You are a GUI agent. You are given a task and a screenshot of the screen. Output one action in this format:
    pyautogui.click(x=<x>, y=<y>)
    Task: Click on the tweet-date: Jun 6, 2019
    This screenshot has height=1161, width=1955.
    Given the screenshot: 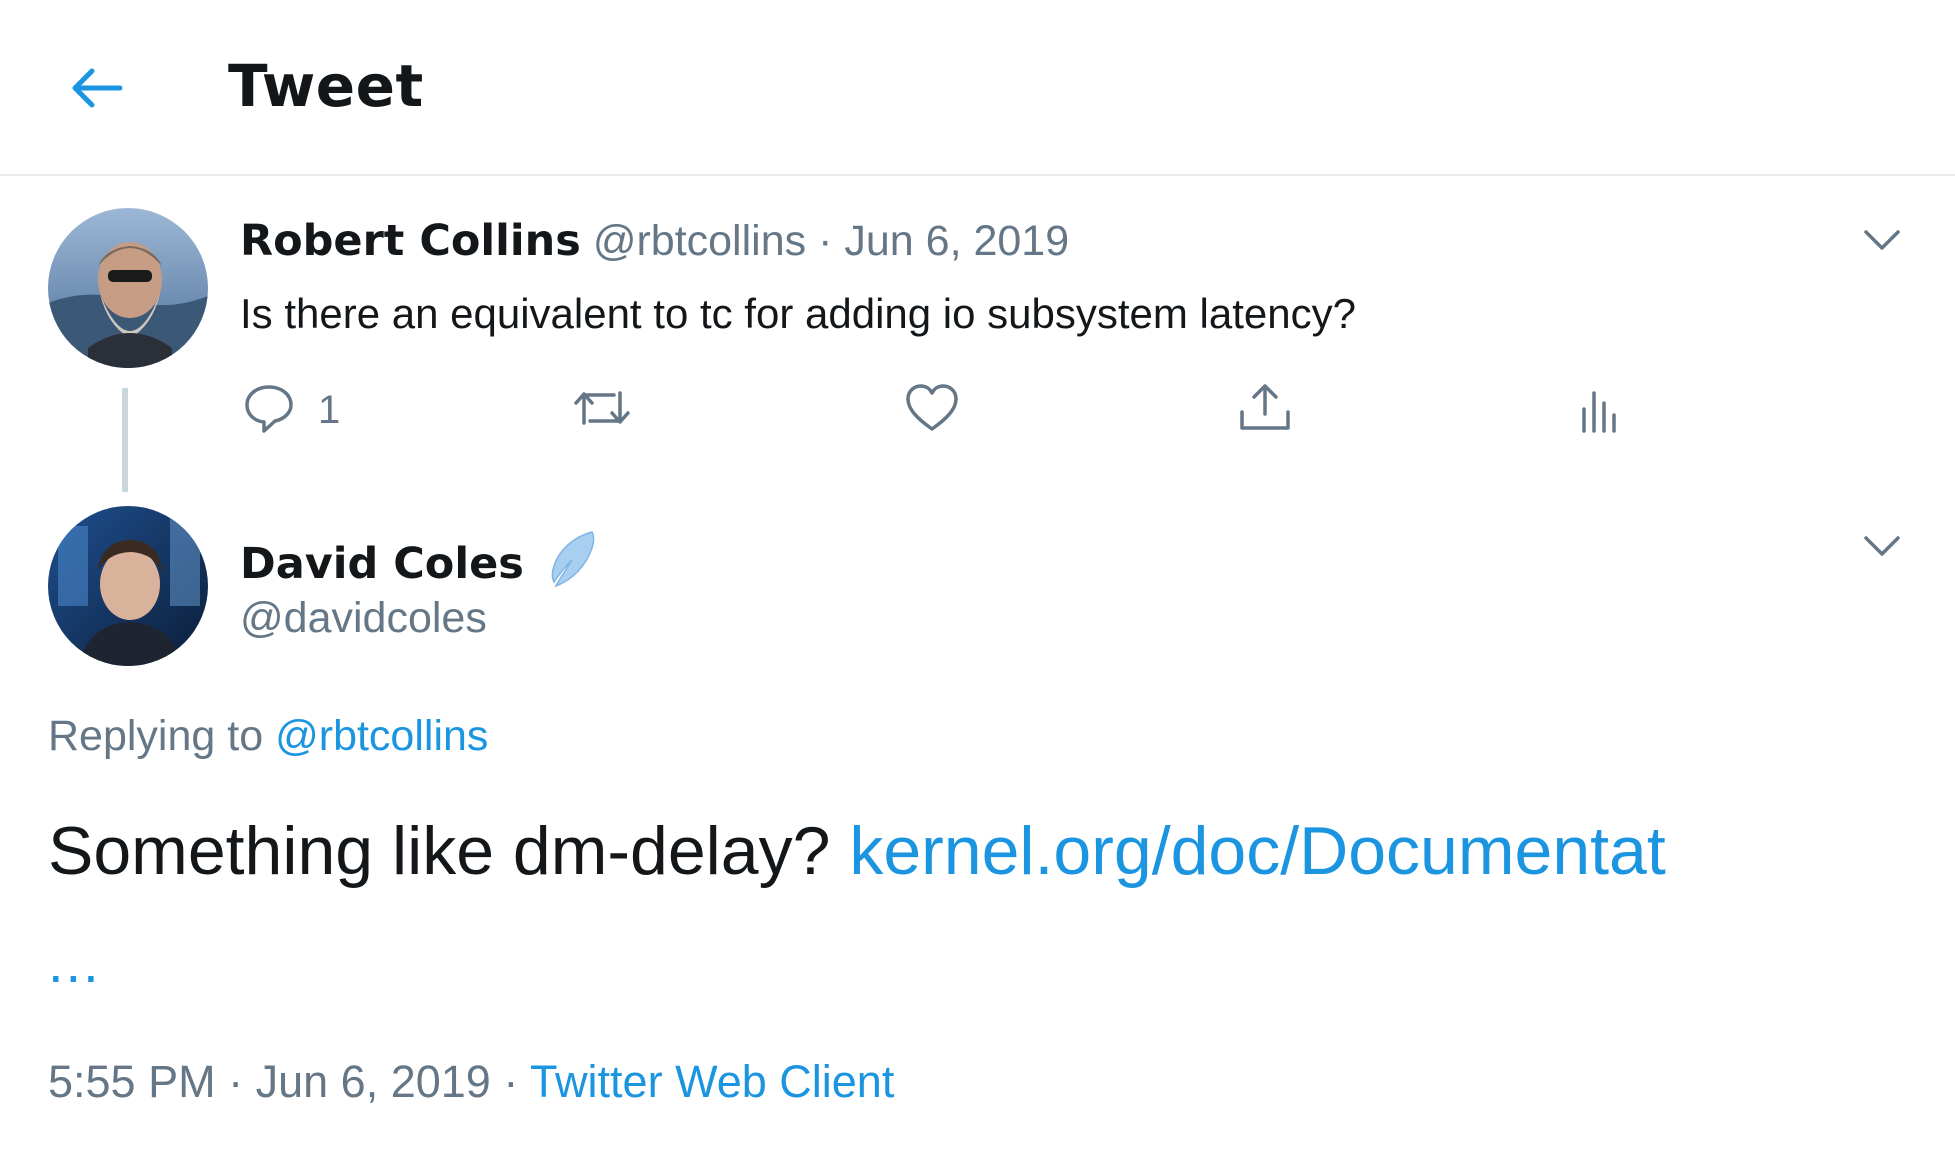 What is the action you would take?
    pyautogui.click(x=956, y=241)
    